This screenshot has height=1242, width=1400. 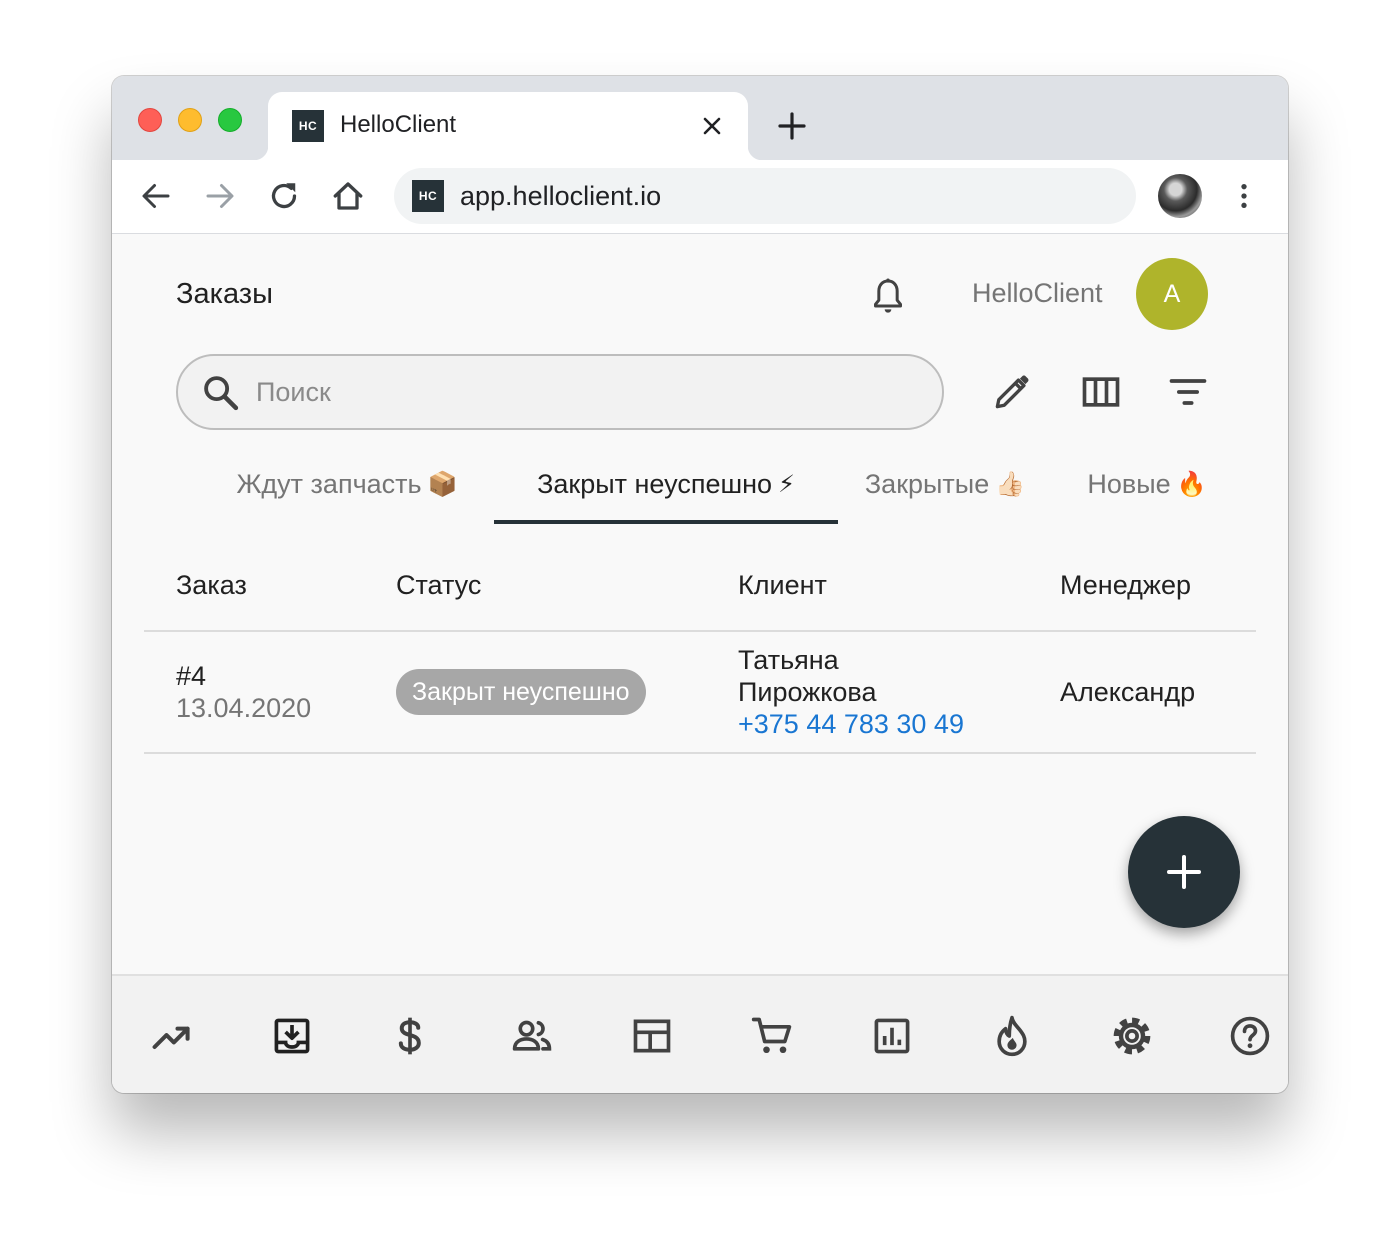 I want to click on tab-closed: Закрытые 👍🏻, so click(x=945, y=484).